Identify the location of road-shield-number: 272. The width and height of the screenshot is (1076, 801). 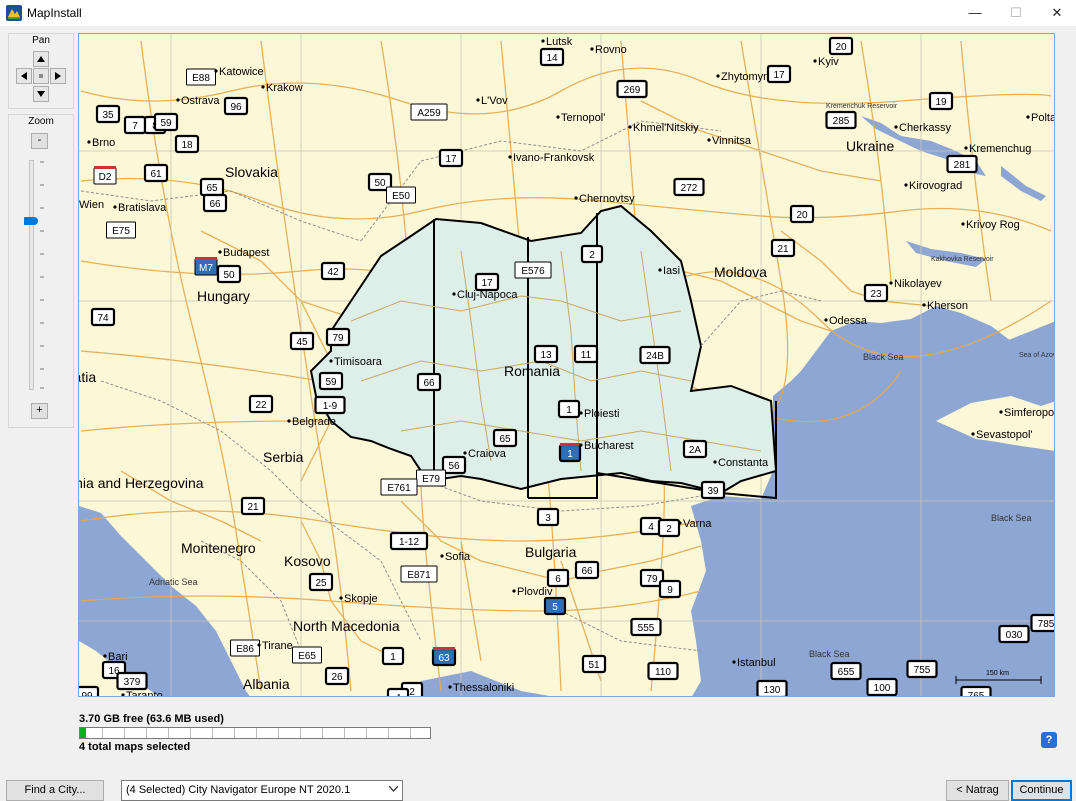
(689, 188).